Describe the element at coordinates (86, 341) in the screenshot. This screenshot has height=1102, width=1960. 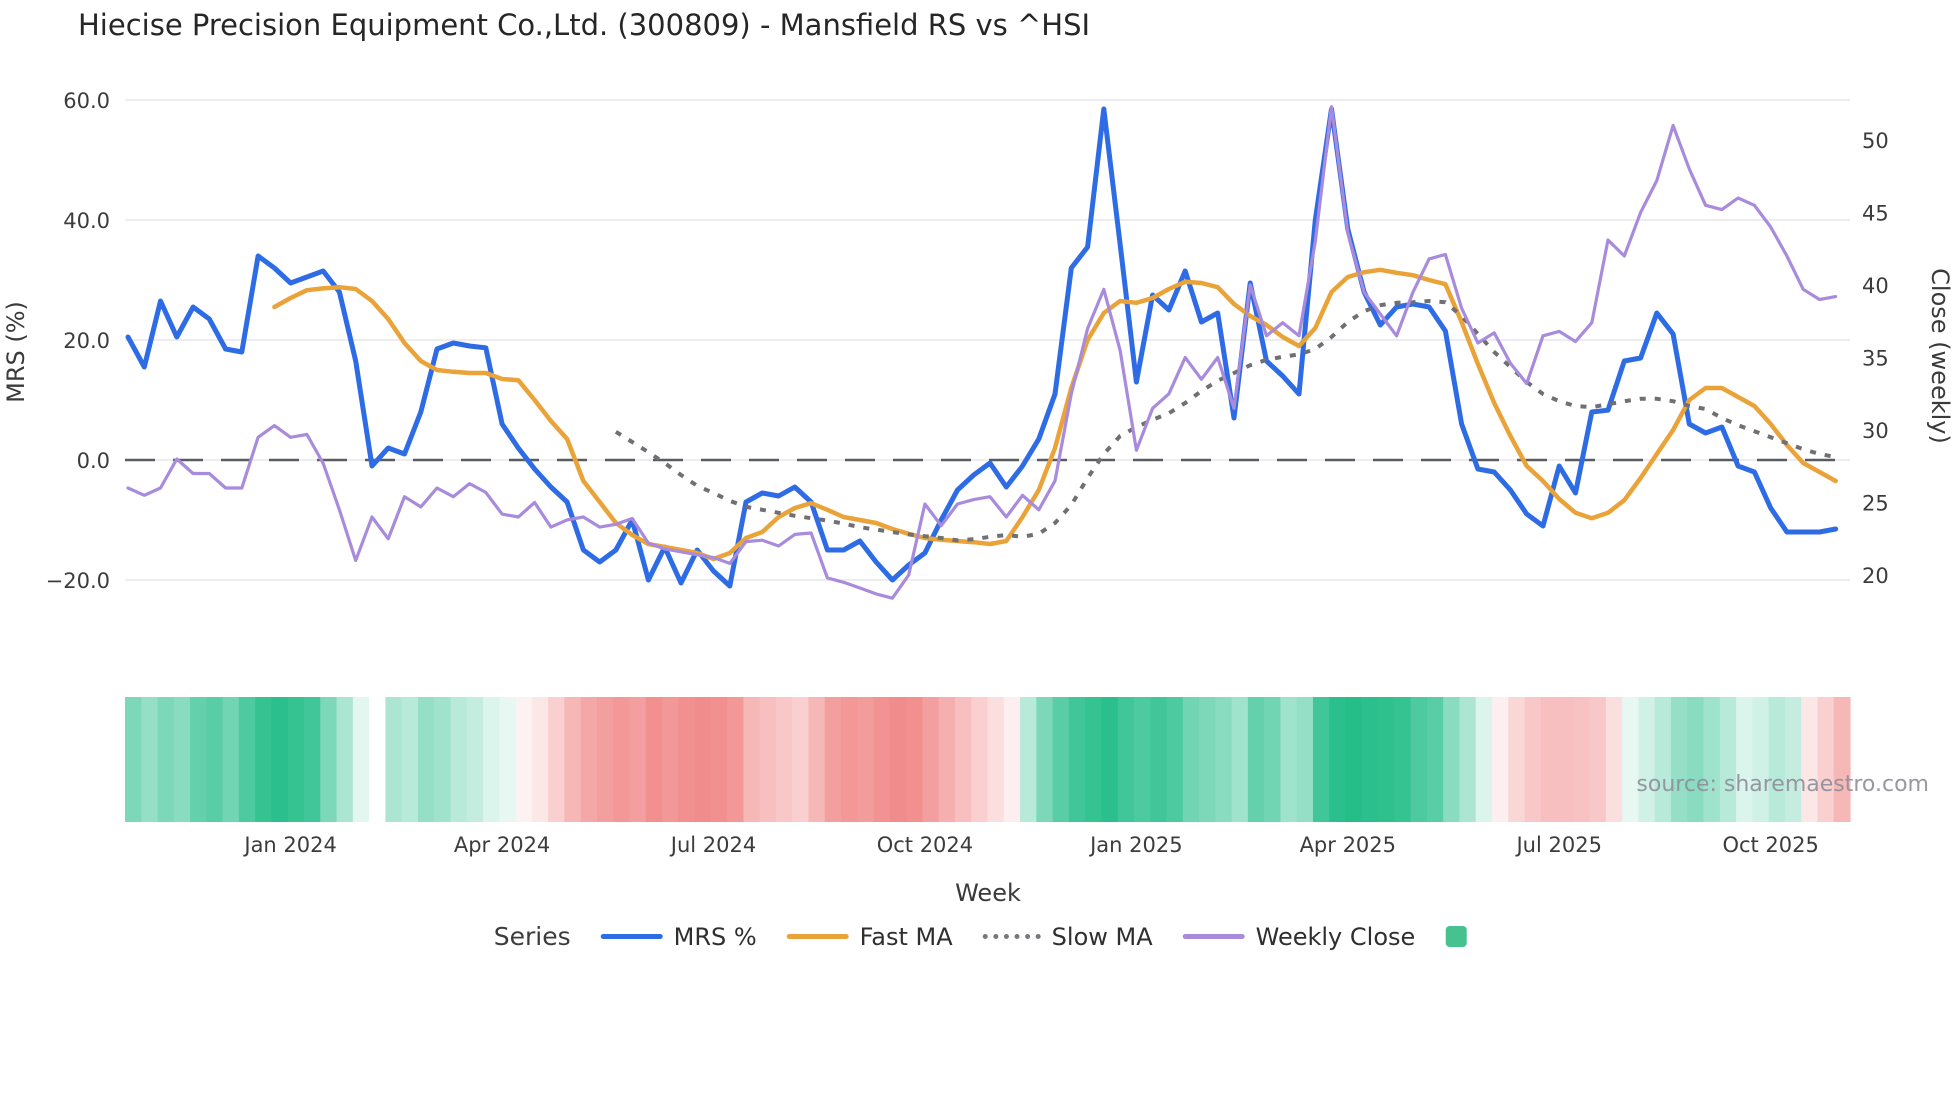
I see `y-left-tick-label: 20.0` at that location.